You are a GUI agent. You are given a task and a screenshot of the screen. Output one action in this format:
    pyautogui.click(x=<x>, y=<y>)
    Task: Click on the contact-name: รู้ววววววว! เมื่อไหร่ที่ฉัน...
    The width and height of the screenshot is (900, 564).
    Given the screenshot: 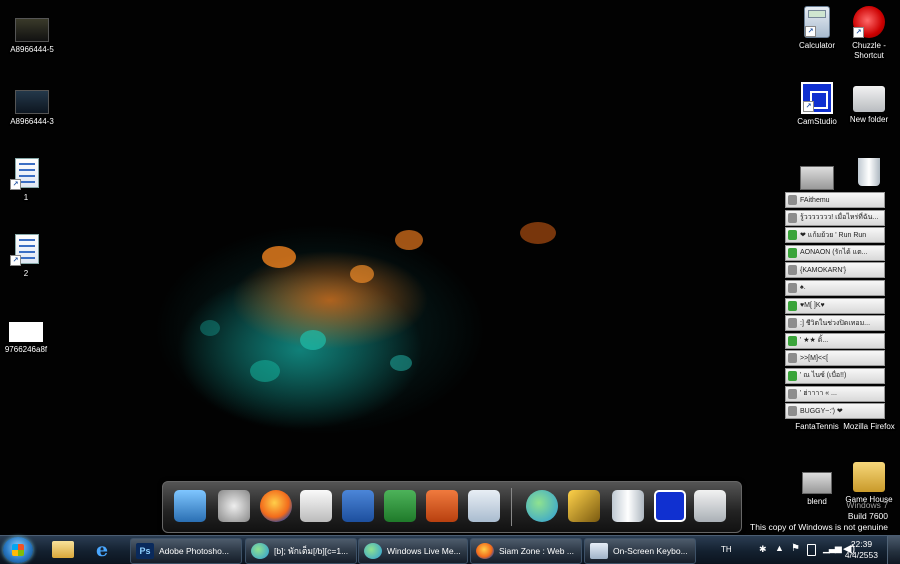 What is the action you would take?
    pyautogui.click(x=839, y=218)
    